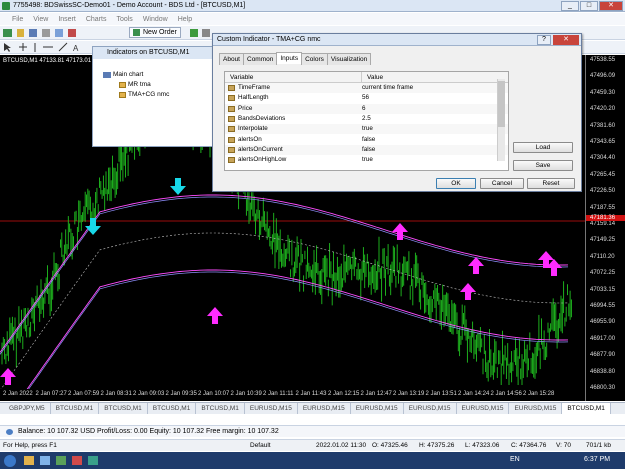 This screenshot has height=469, width=625. I want to click on table-row: TimeFrame current time frame, so click(366, 88).